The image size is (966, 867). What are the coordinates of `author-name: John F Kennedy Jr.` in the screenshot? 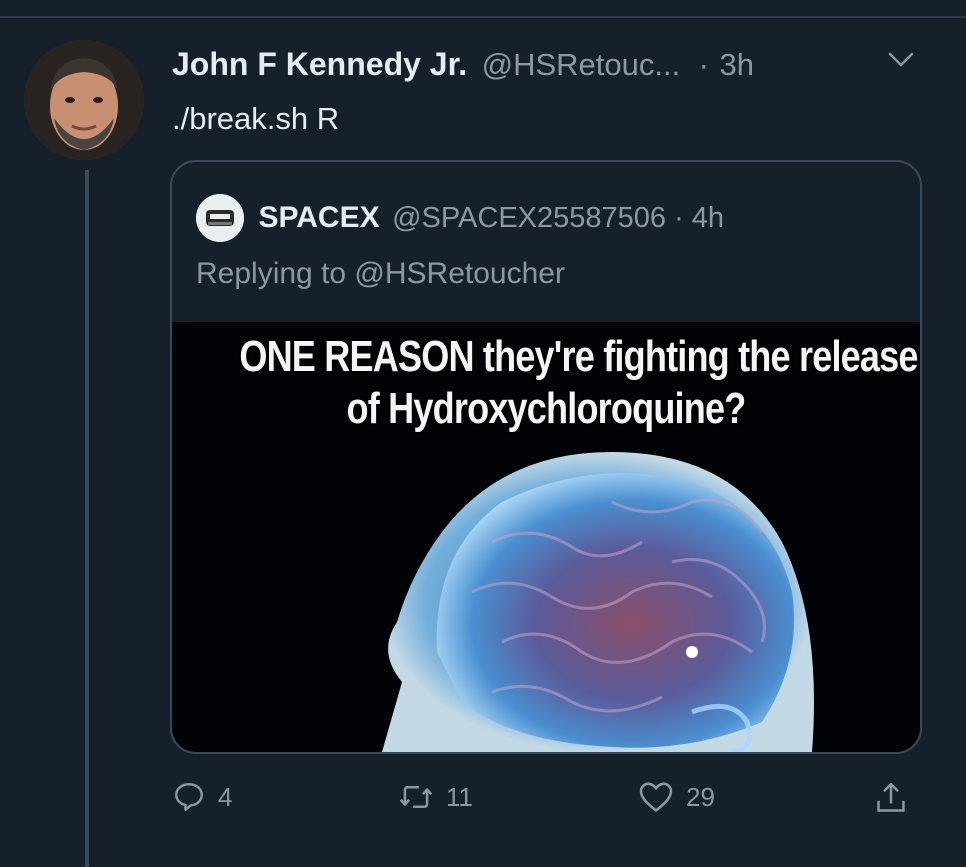 It's located at (319, 64).